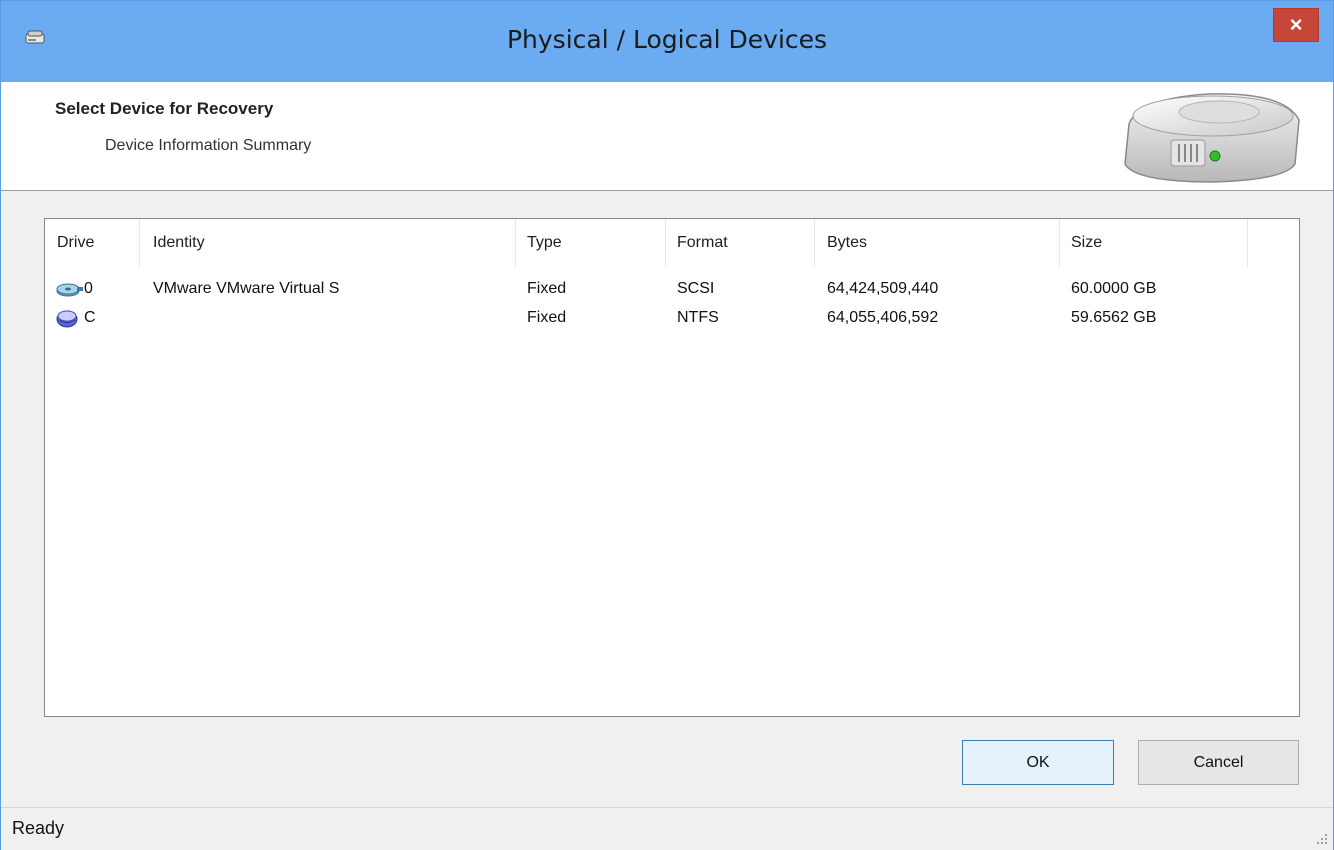  I want to click on close-button: ×, so click(1296, 25).